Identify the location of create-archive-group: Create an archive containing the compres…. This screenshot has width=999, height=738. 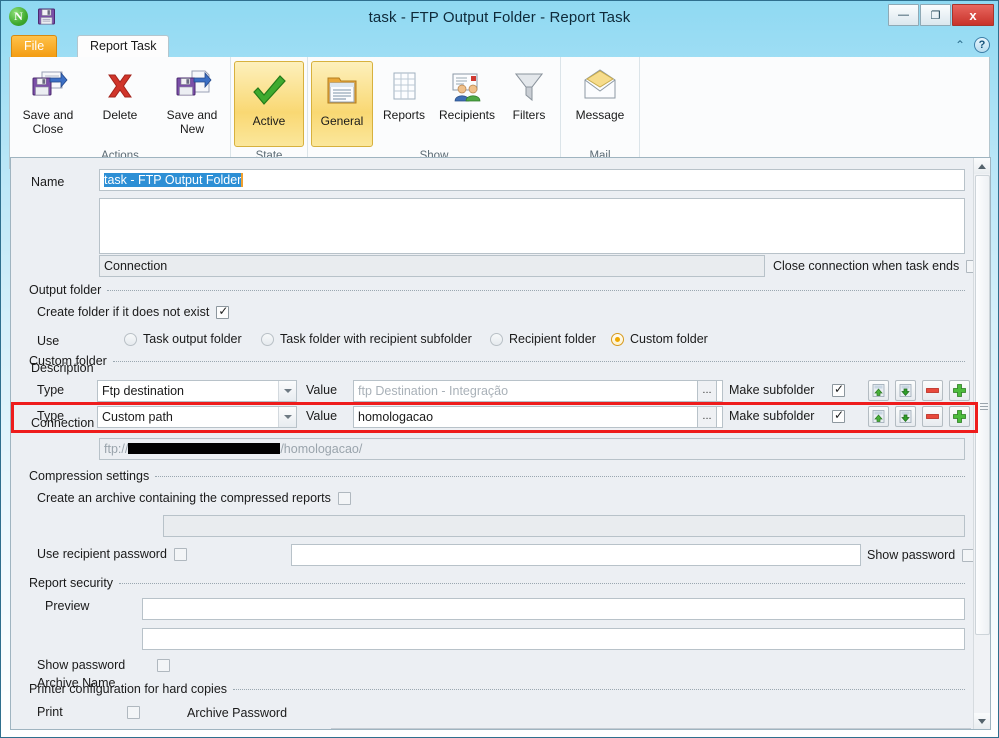
(194, 498).